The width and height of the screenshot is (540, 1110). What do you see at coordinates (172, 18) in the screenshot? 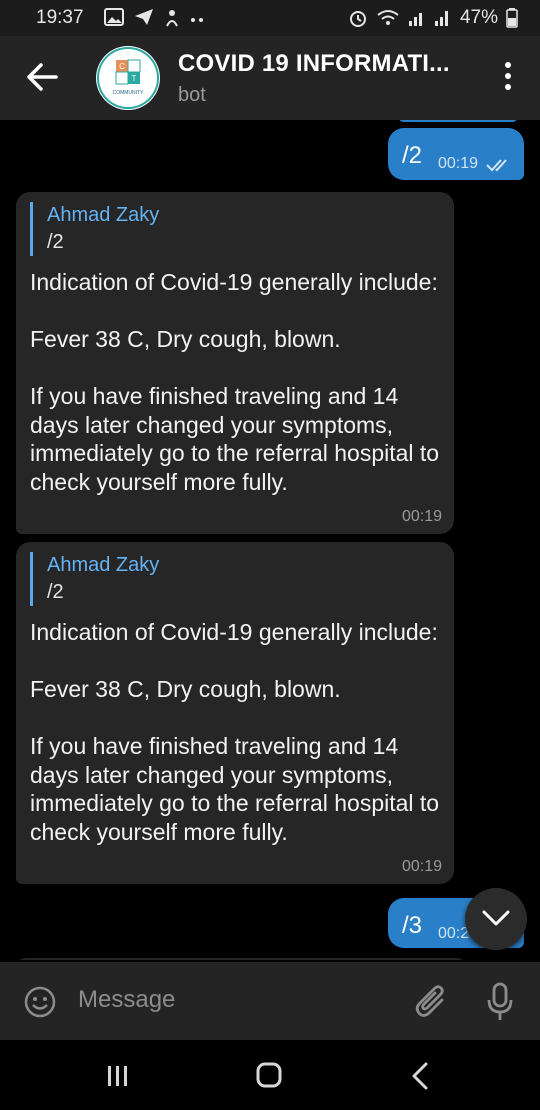
I see `cloud-icon` at bounding box center [172, 18].